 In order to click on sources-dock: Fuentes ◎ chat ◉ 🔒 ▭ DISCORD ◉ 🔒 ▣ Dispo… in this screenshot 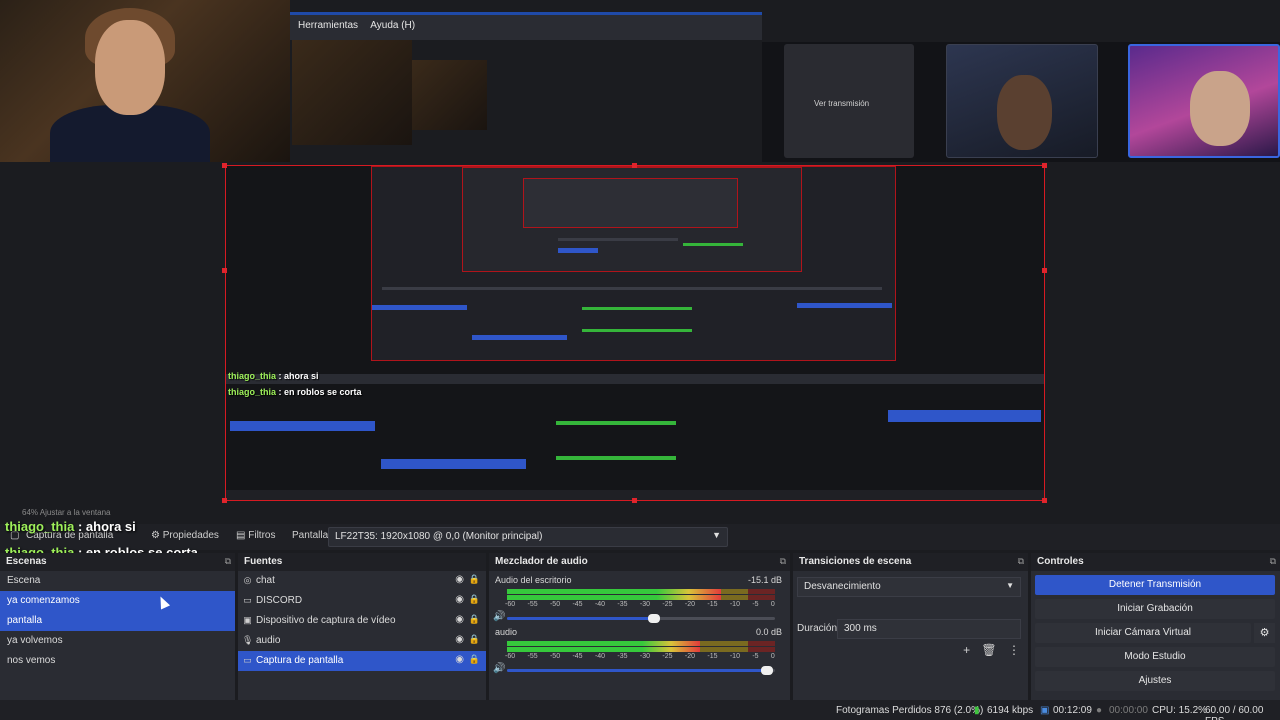, I will do `click(362, 636)`.